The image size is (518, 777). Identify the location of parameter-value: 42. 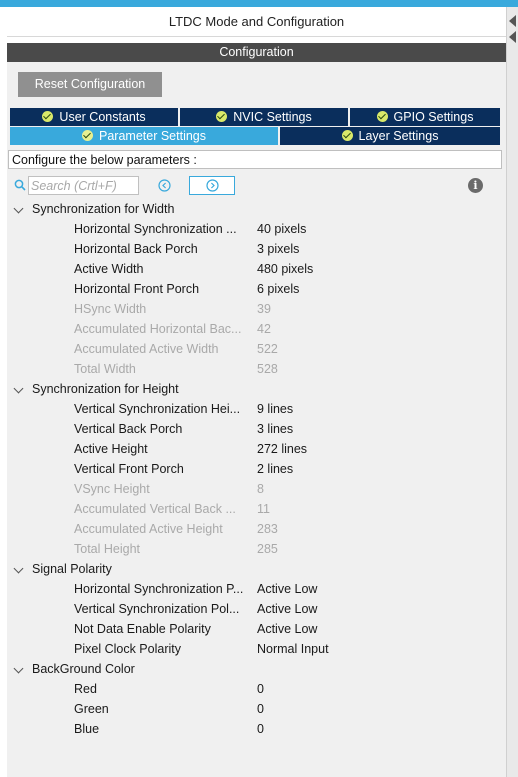
(264, 329).